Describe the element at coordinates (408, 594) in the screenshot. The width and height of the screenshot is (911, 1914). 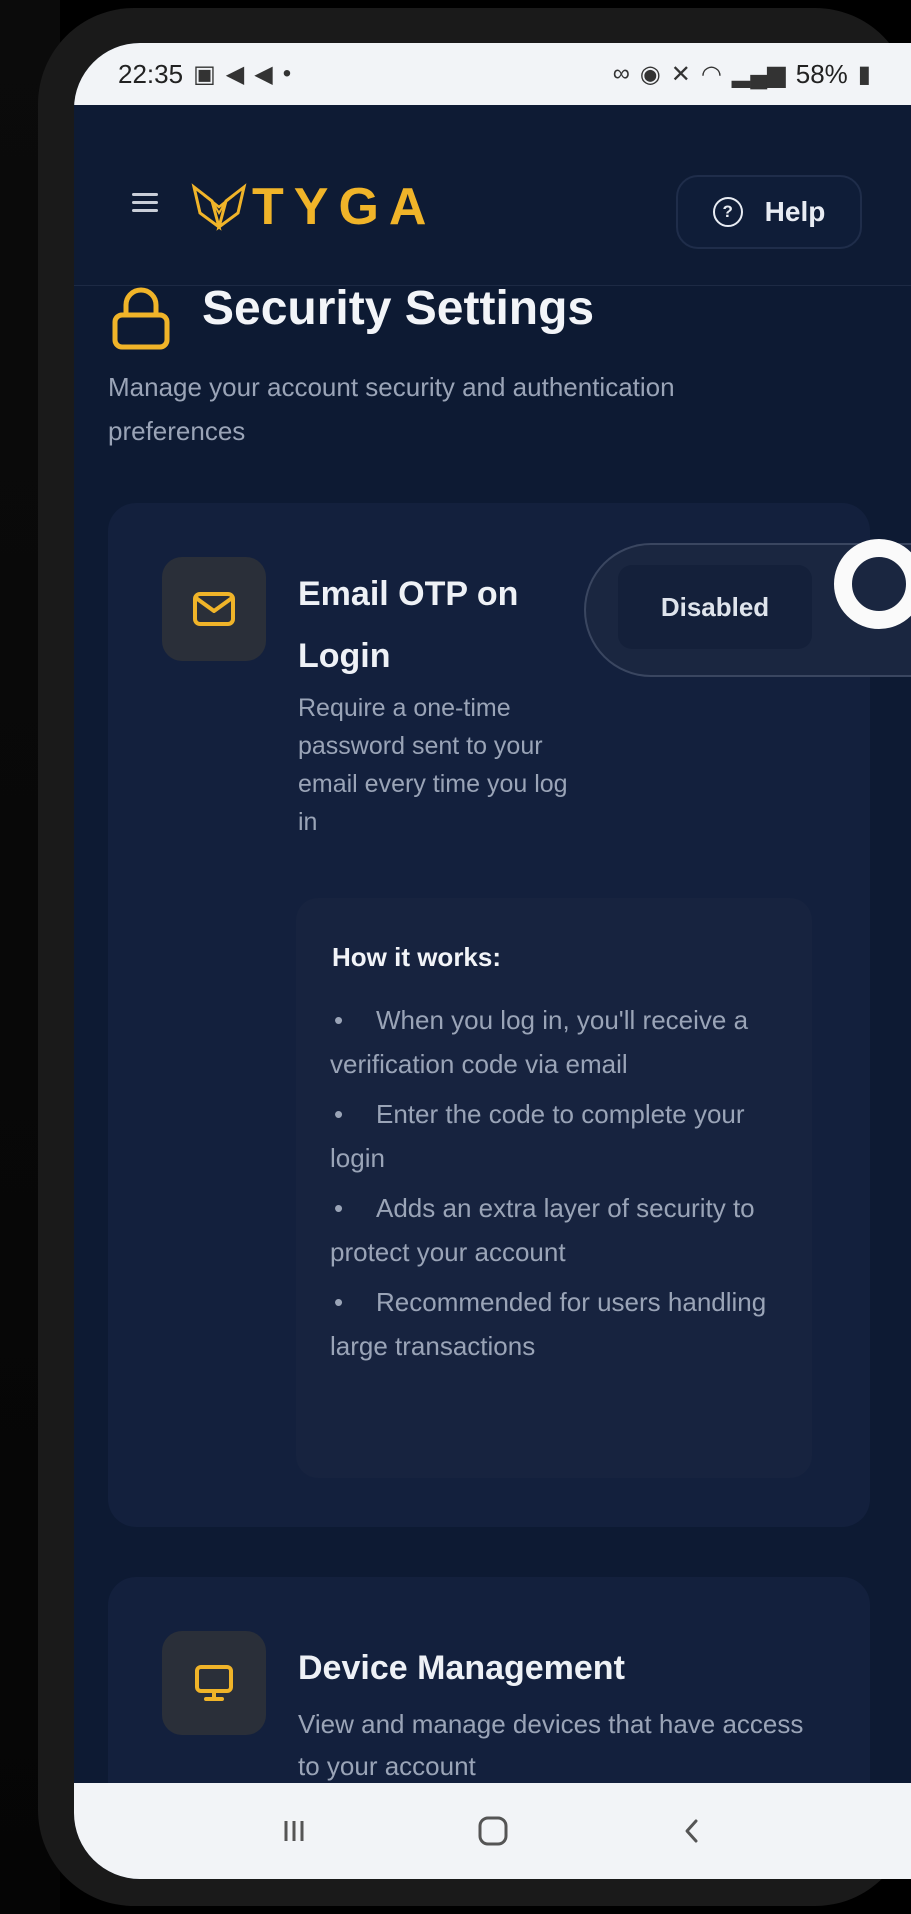
I see `email-otp-title-line1: Email OTP on` at that location.